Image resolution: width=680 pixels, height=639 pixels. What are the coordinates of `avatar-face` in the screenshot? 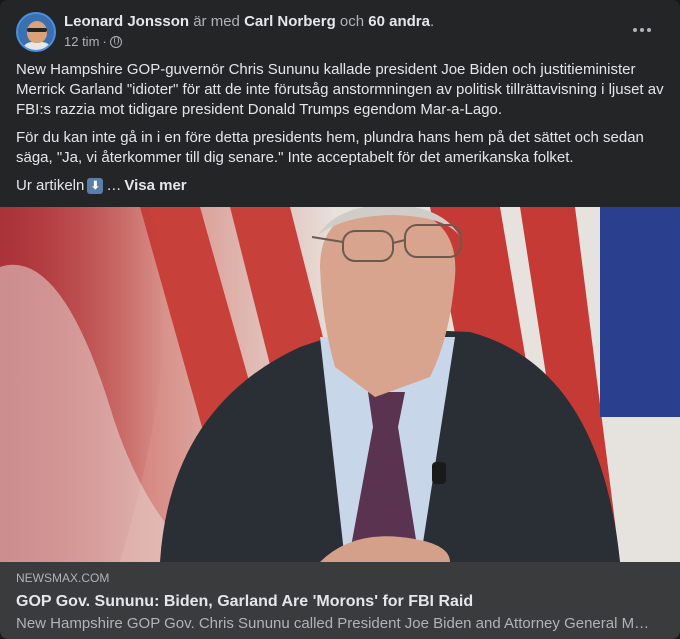 It's located at (37, 32).